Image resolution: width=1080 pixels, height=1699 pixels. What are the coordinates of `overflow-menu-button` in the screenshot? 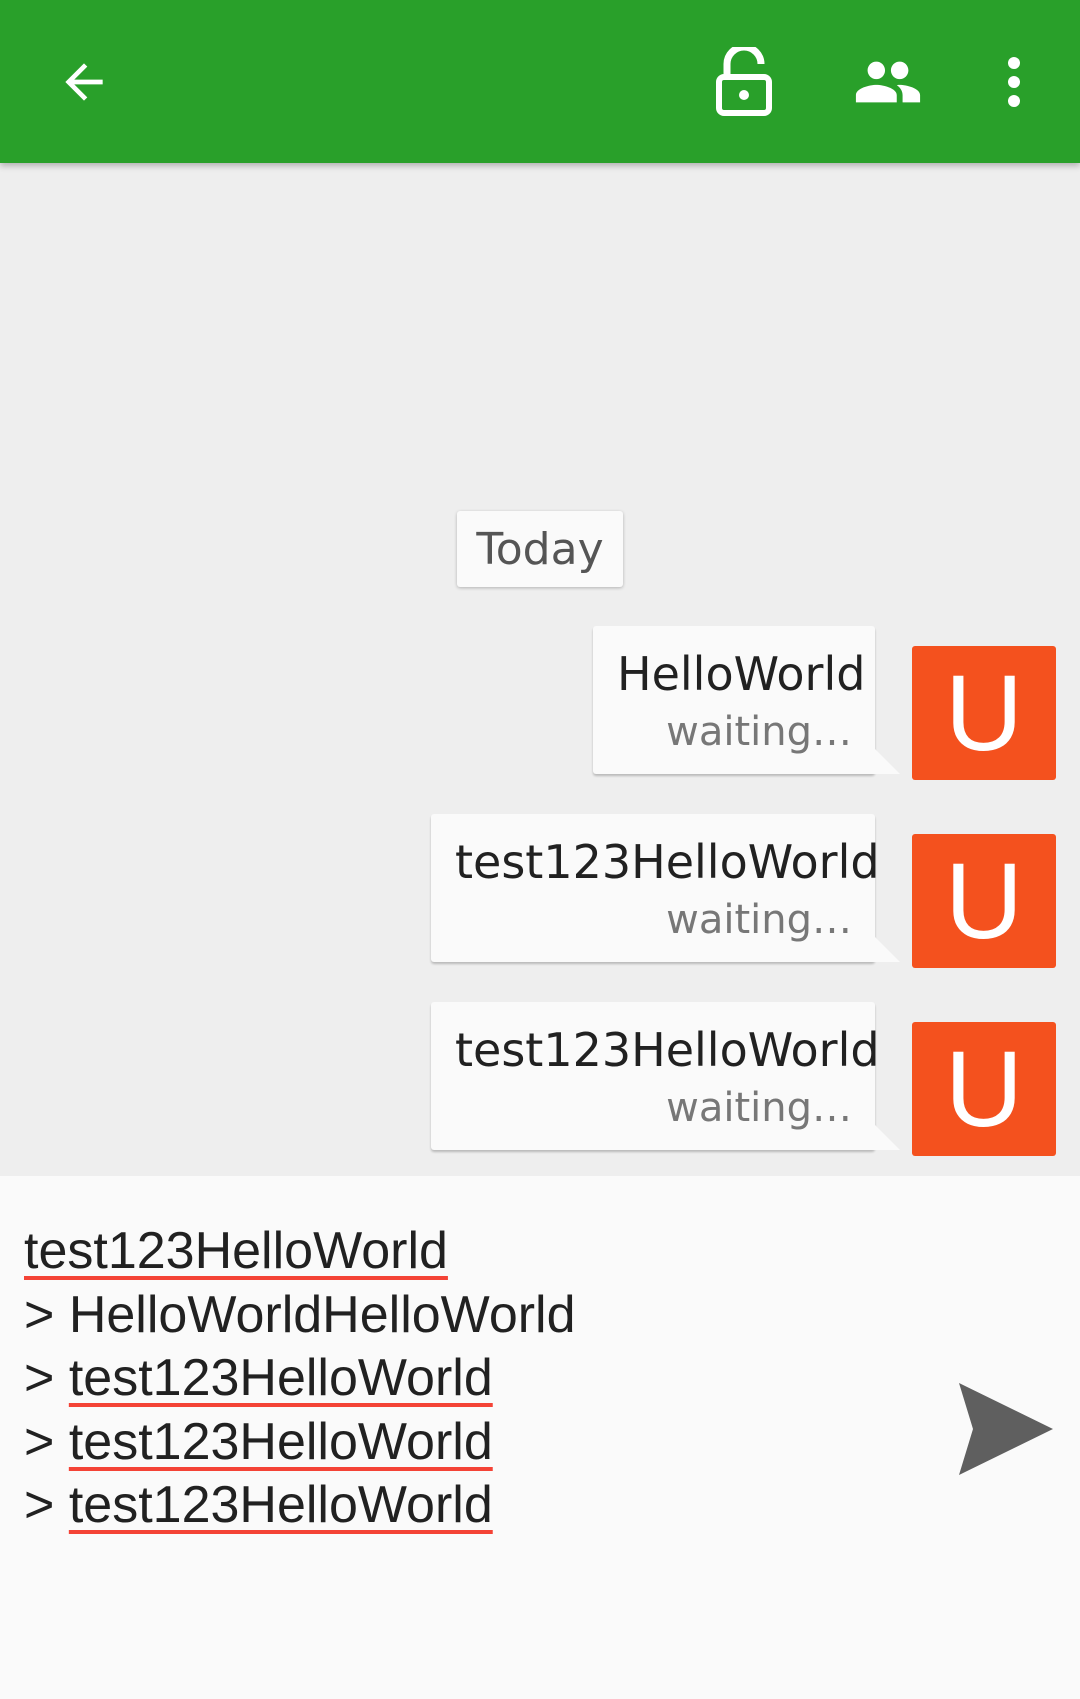 It's located at (1014, 82).